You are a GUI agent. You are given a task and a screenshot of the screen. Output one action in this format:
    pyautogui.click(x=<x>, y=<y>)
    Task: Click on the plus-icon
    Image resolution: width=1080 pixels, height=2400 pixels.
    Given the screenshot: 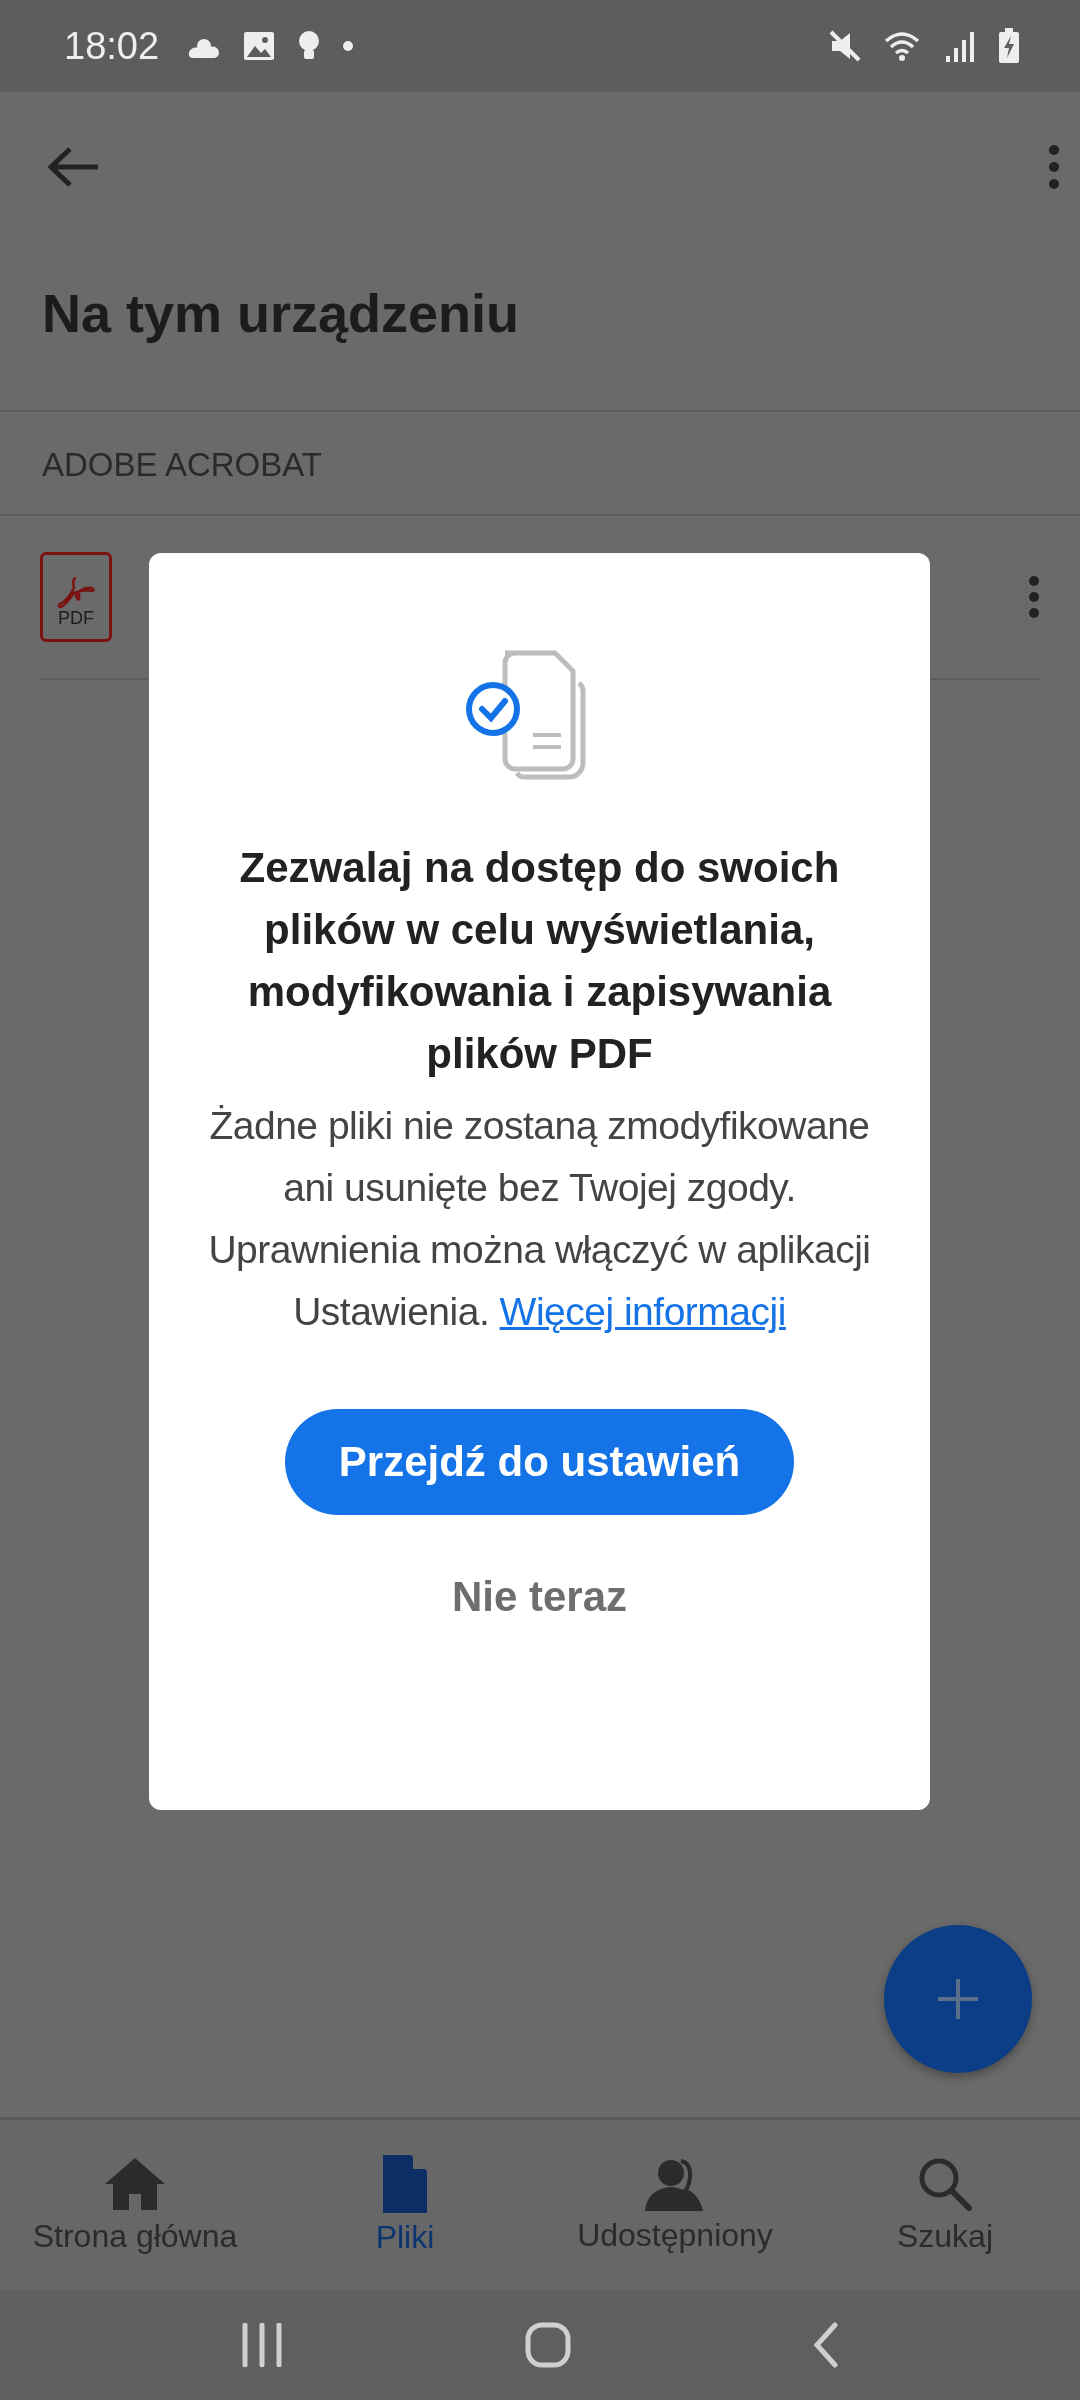 What is the action you would take?
    pyautogui.click(x=958, y=1999)
    